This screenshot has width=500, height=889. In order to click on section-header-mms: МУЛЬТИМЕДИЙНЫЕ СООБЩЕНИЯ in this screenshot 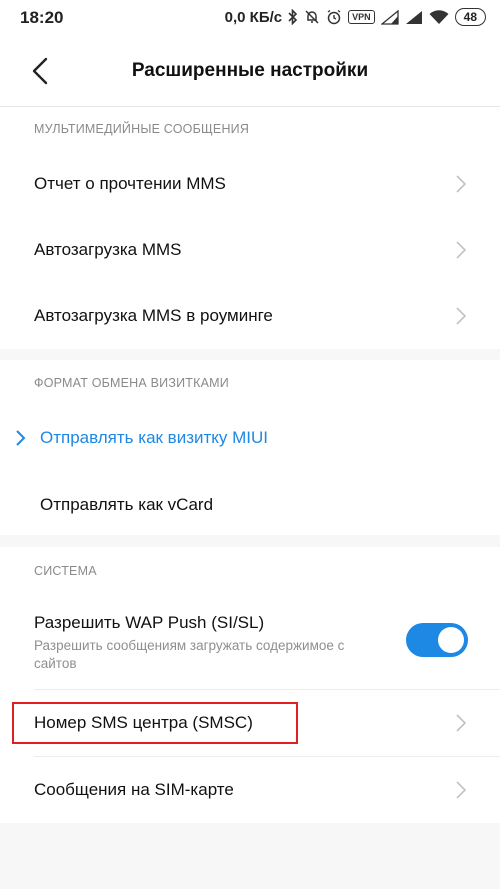, I will do `click(142, 129)`.